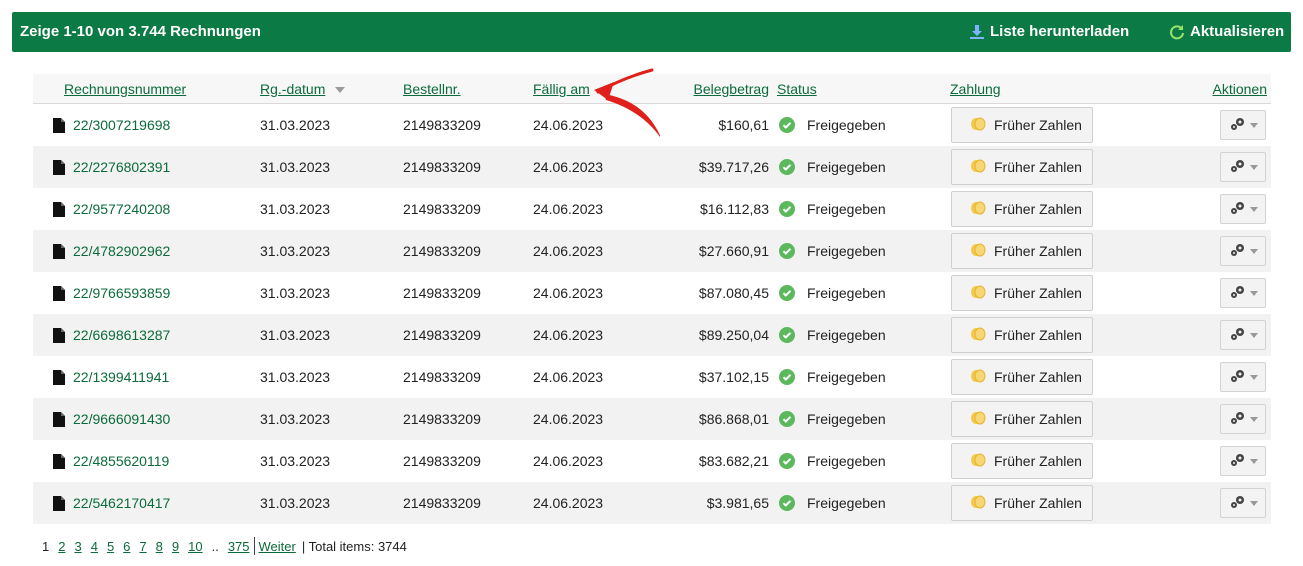 The width and height of the screenshot is (1303, 566). What do you see at coordinates (254, 546) in the screenshot?
I see `pager-divider` at bounding box center [254, 546].